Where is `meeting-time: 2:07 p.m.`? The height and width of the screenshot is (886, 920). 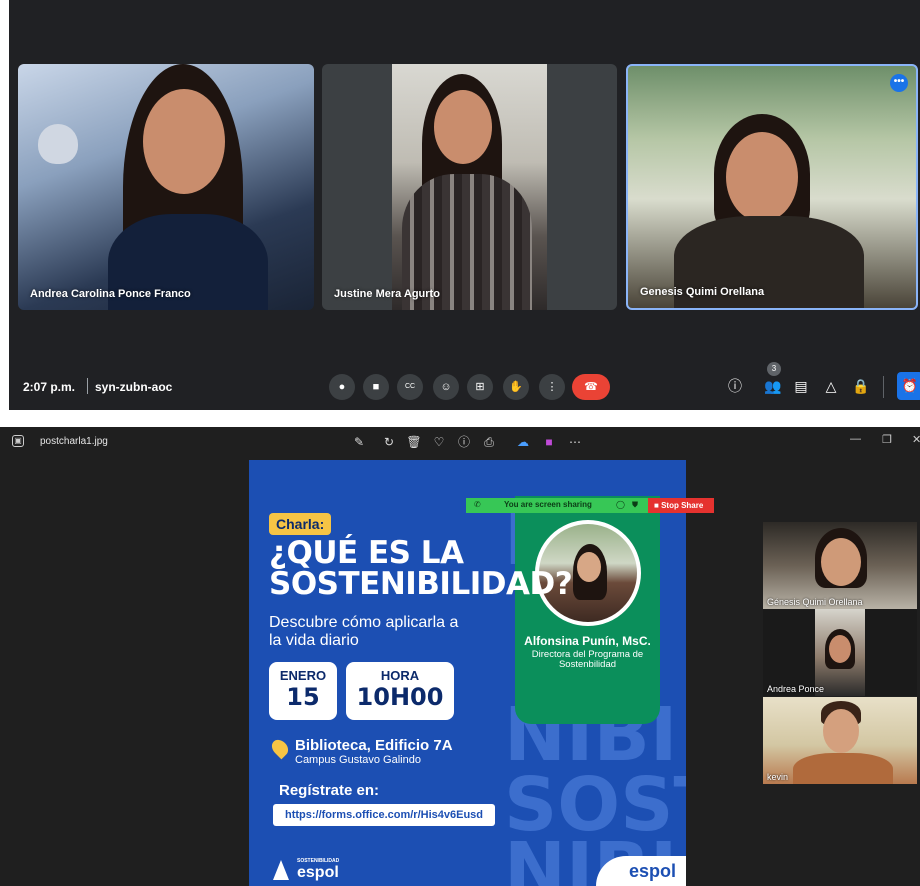 meeting-time: 2:07 p.m. is located at coordinates (49, 387).